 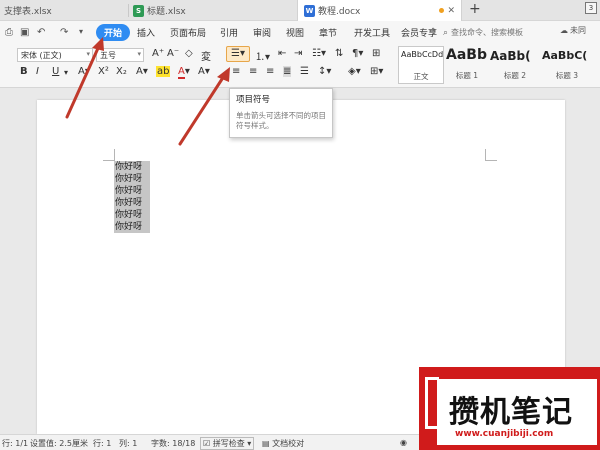 What do you see at coordinates (64, 10) in the screenshot?
I see `tab-spreadsheet-1: 支撑表.xlsx` at bounding box center [64, 10].